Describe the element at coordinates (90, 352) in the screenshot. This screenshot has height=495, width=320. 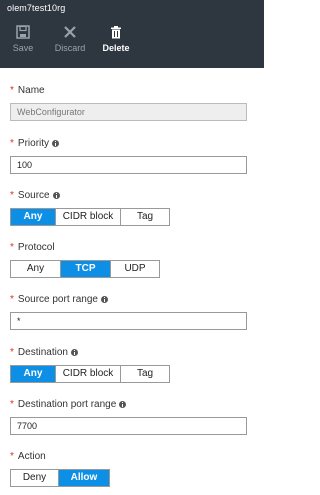
I see `destination-label-row: * Destination` at that location.